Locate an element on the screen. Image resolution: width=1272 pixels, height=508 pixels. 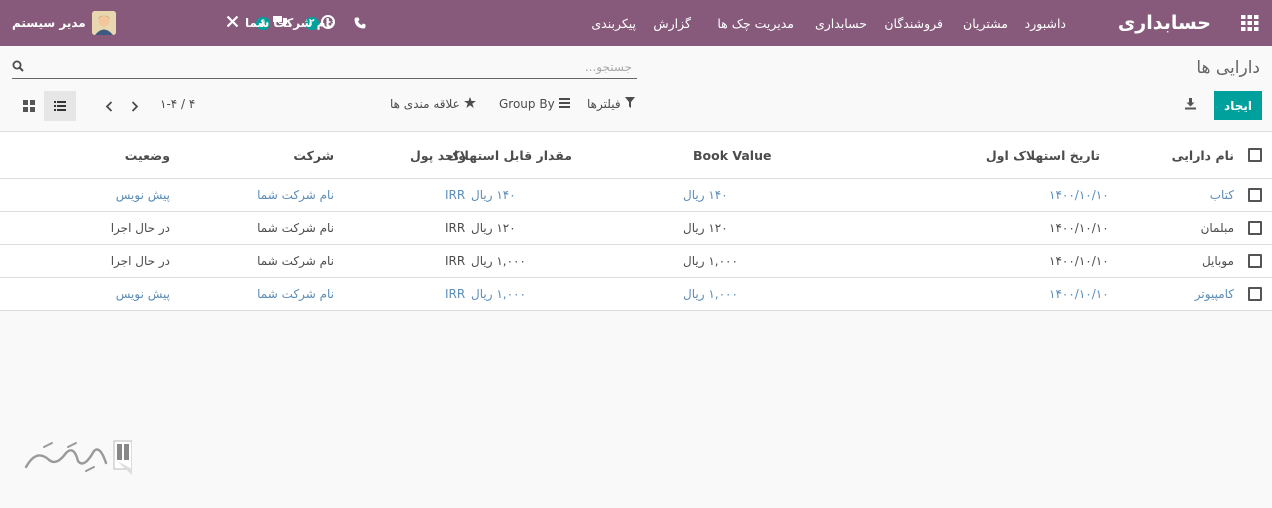
star-icon is located at coordinates (469, 104).